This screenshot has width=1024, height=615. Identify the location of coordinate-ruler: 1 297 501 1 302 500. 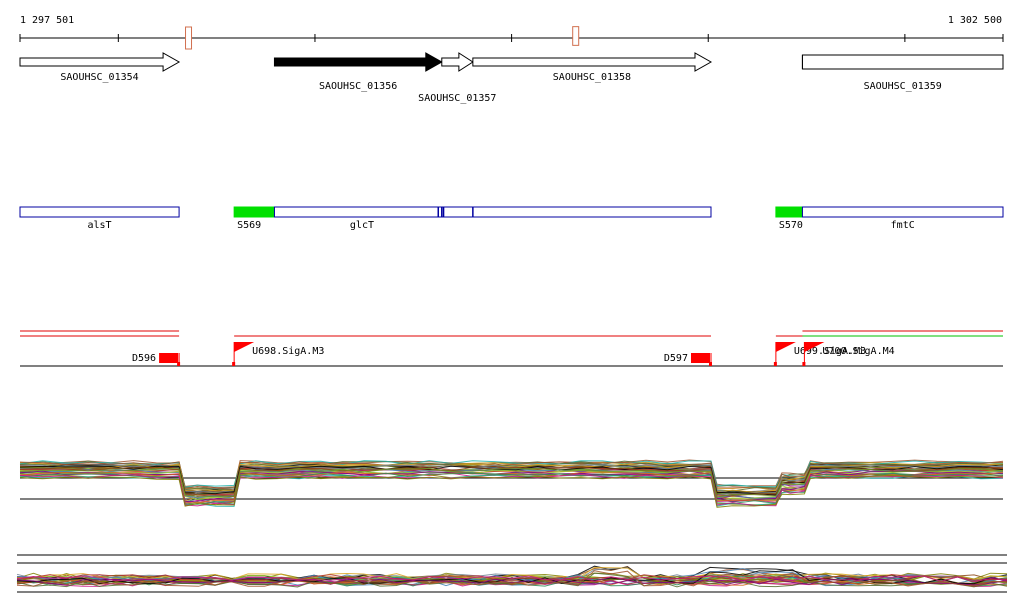
(511, 32).